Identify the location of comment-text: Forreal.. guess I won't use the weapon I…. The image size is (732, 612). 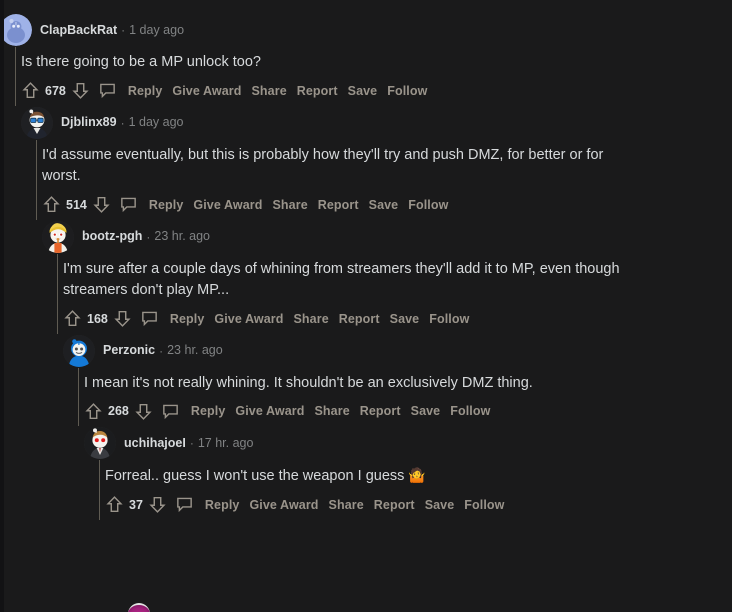
(265, 475).